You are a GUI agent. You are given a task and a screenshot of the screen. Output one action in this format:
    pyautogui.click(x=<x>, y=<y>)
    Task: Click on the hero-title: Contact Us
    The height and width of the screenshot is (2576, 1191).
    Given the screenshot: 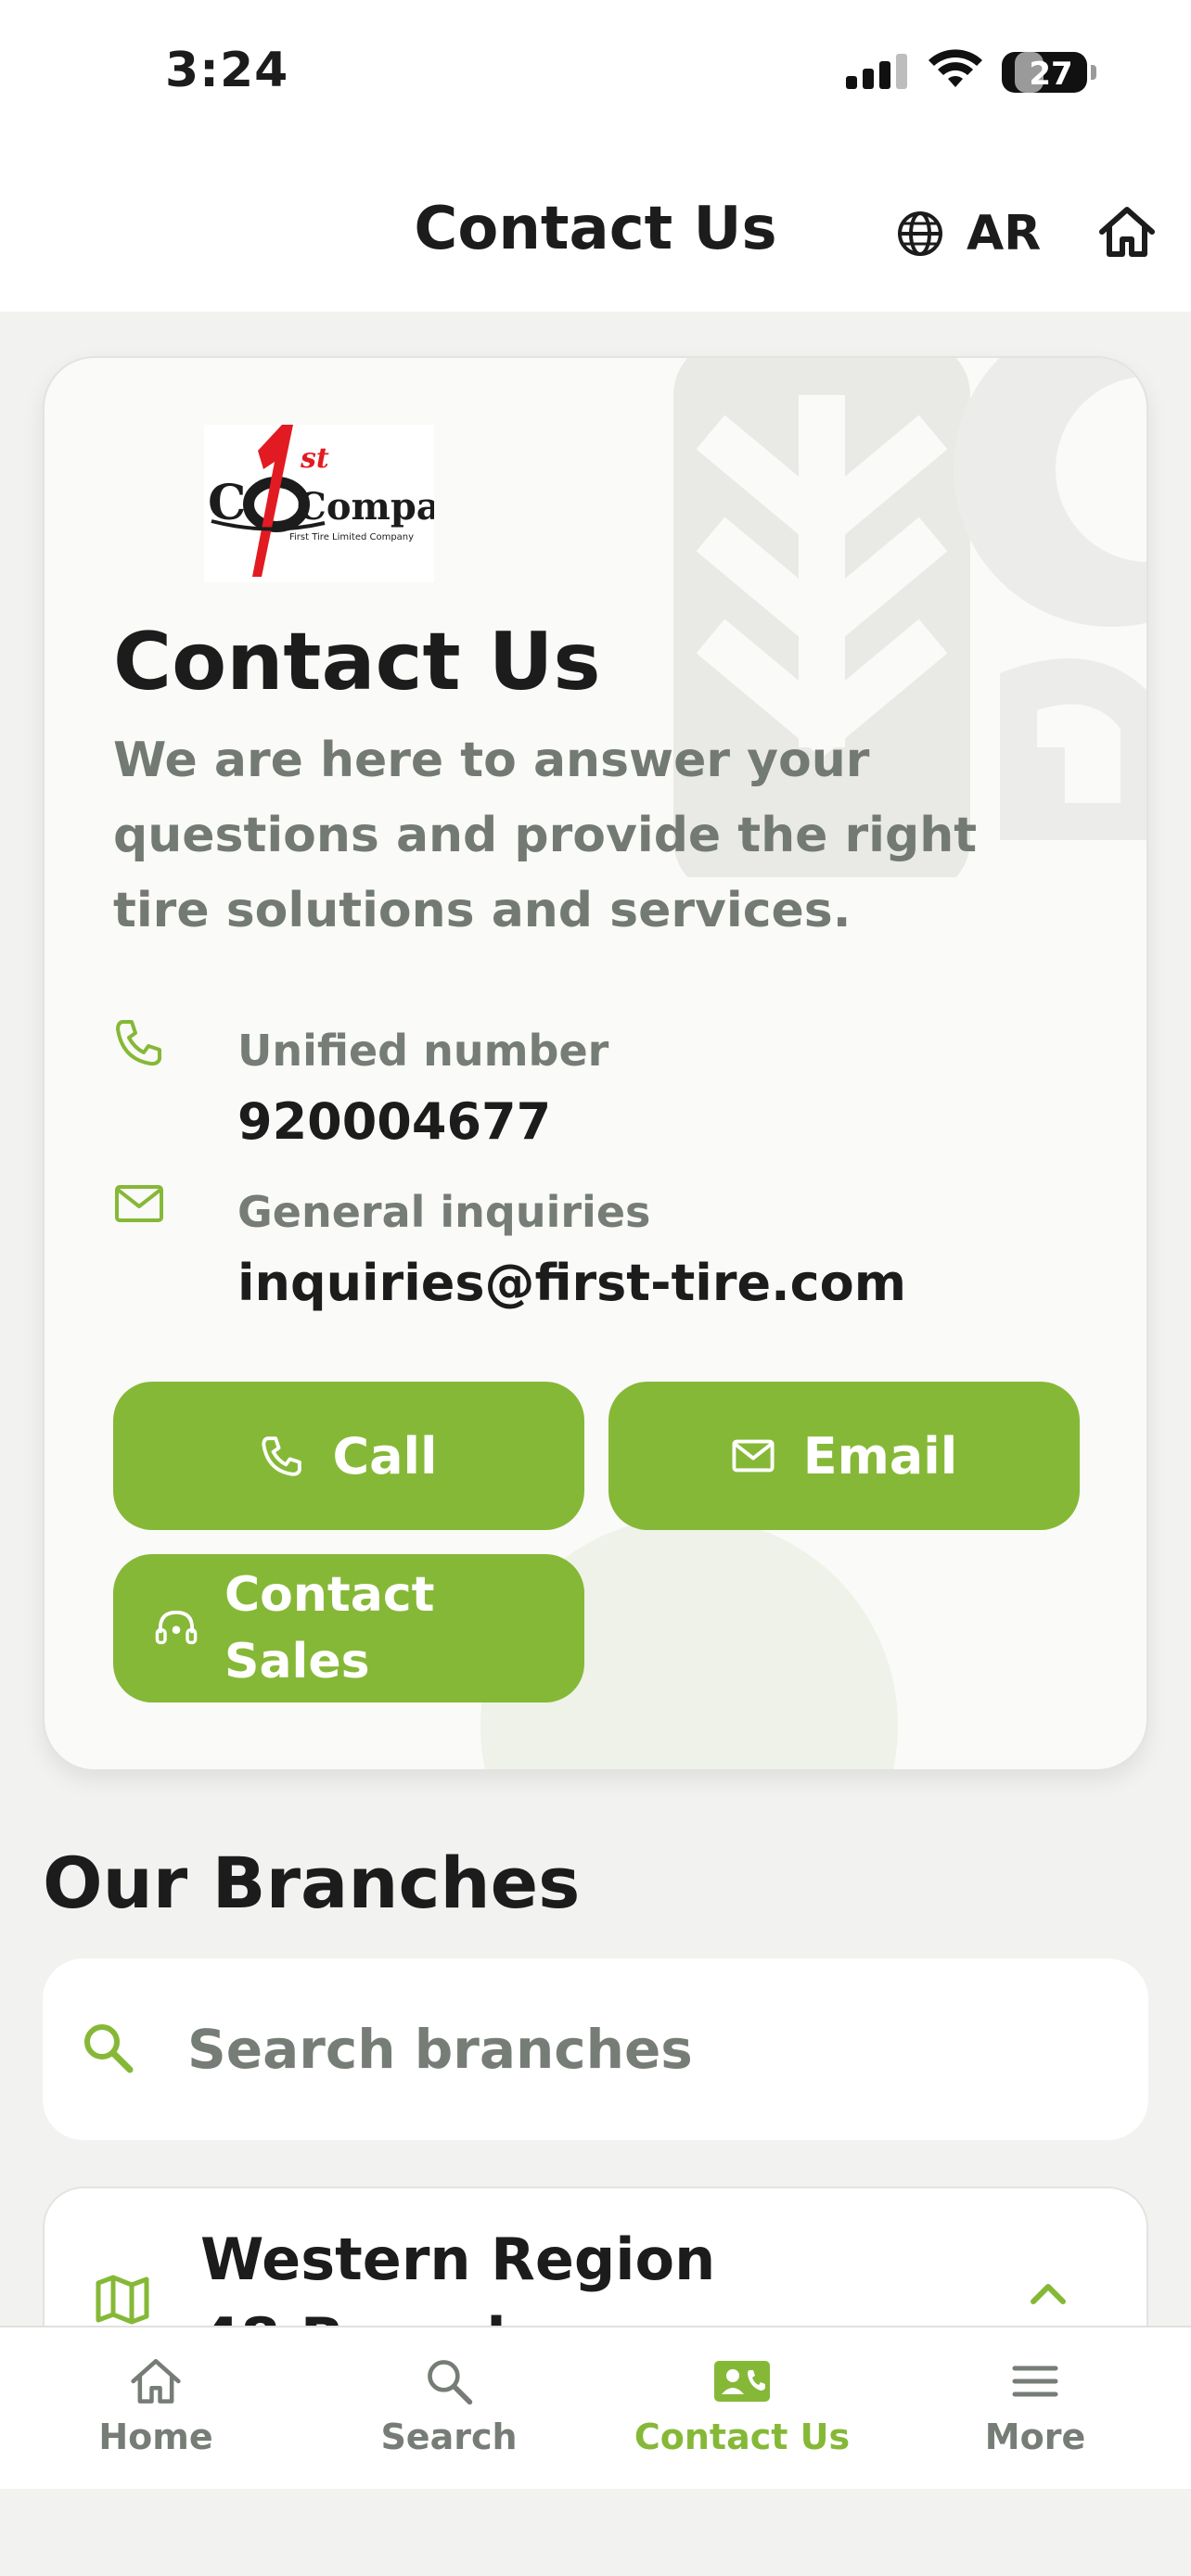 What is the action you would take?
    pyautogui.click(x=357, y=662)
    